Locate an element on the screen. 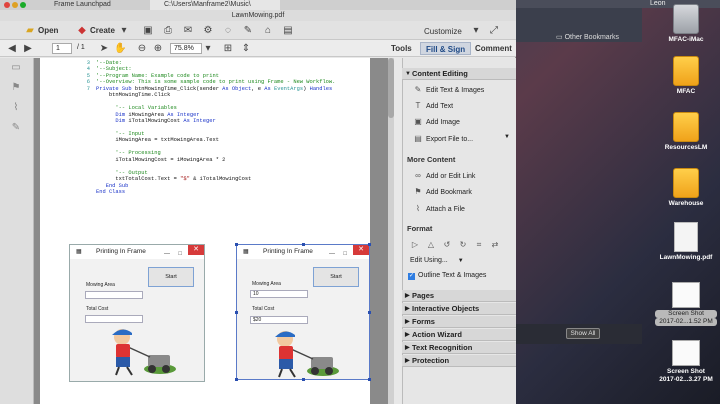 The image size is (720, 404). attach-file-button: ⌇ Attach a File is located at coordinates (438, 209).